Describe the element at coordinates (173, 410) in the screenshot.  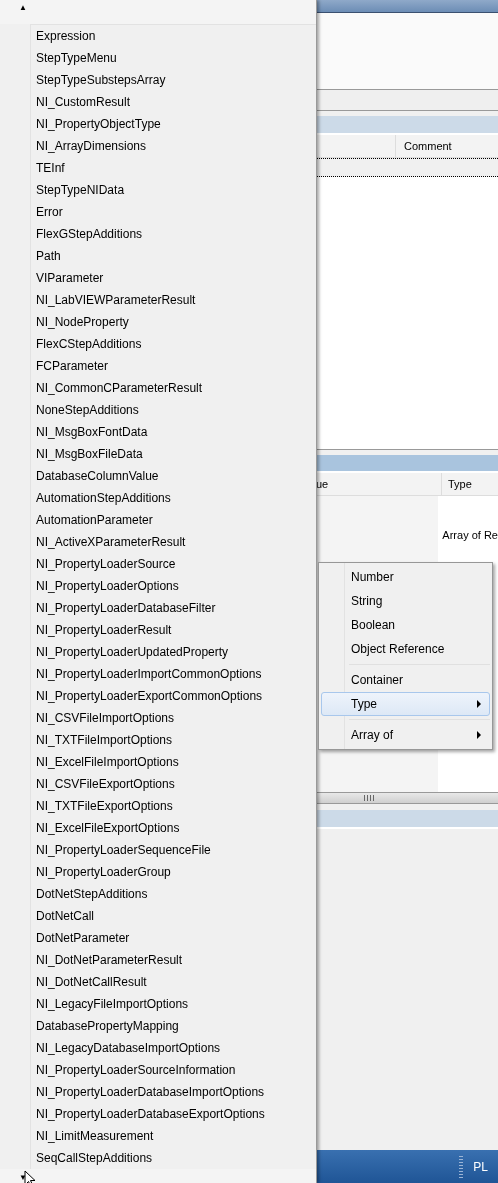
I see `menu-item: NoneStepAdditions` at that location.